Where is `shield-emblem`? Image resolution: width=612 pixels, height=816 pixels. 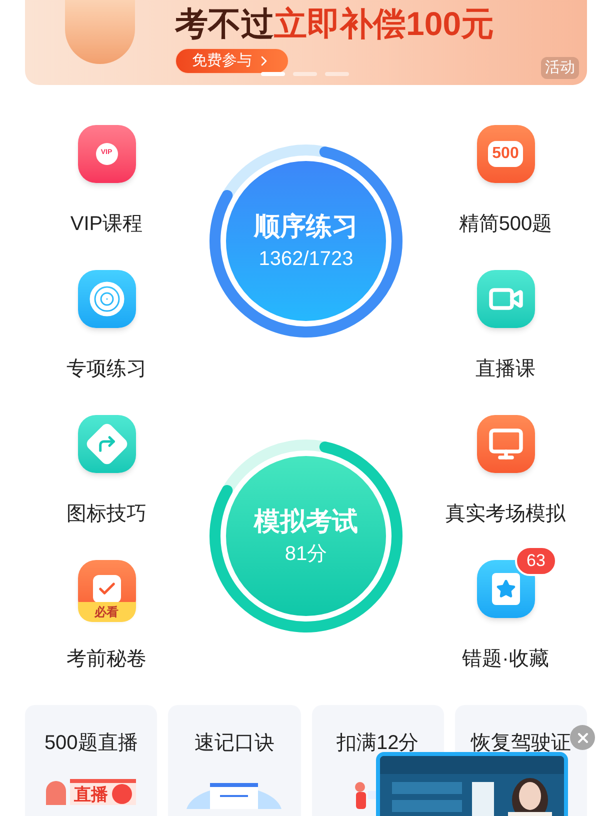 shield-emblem is located at coordinates (100, 32).